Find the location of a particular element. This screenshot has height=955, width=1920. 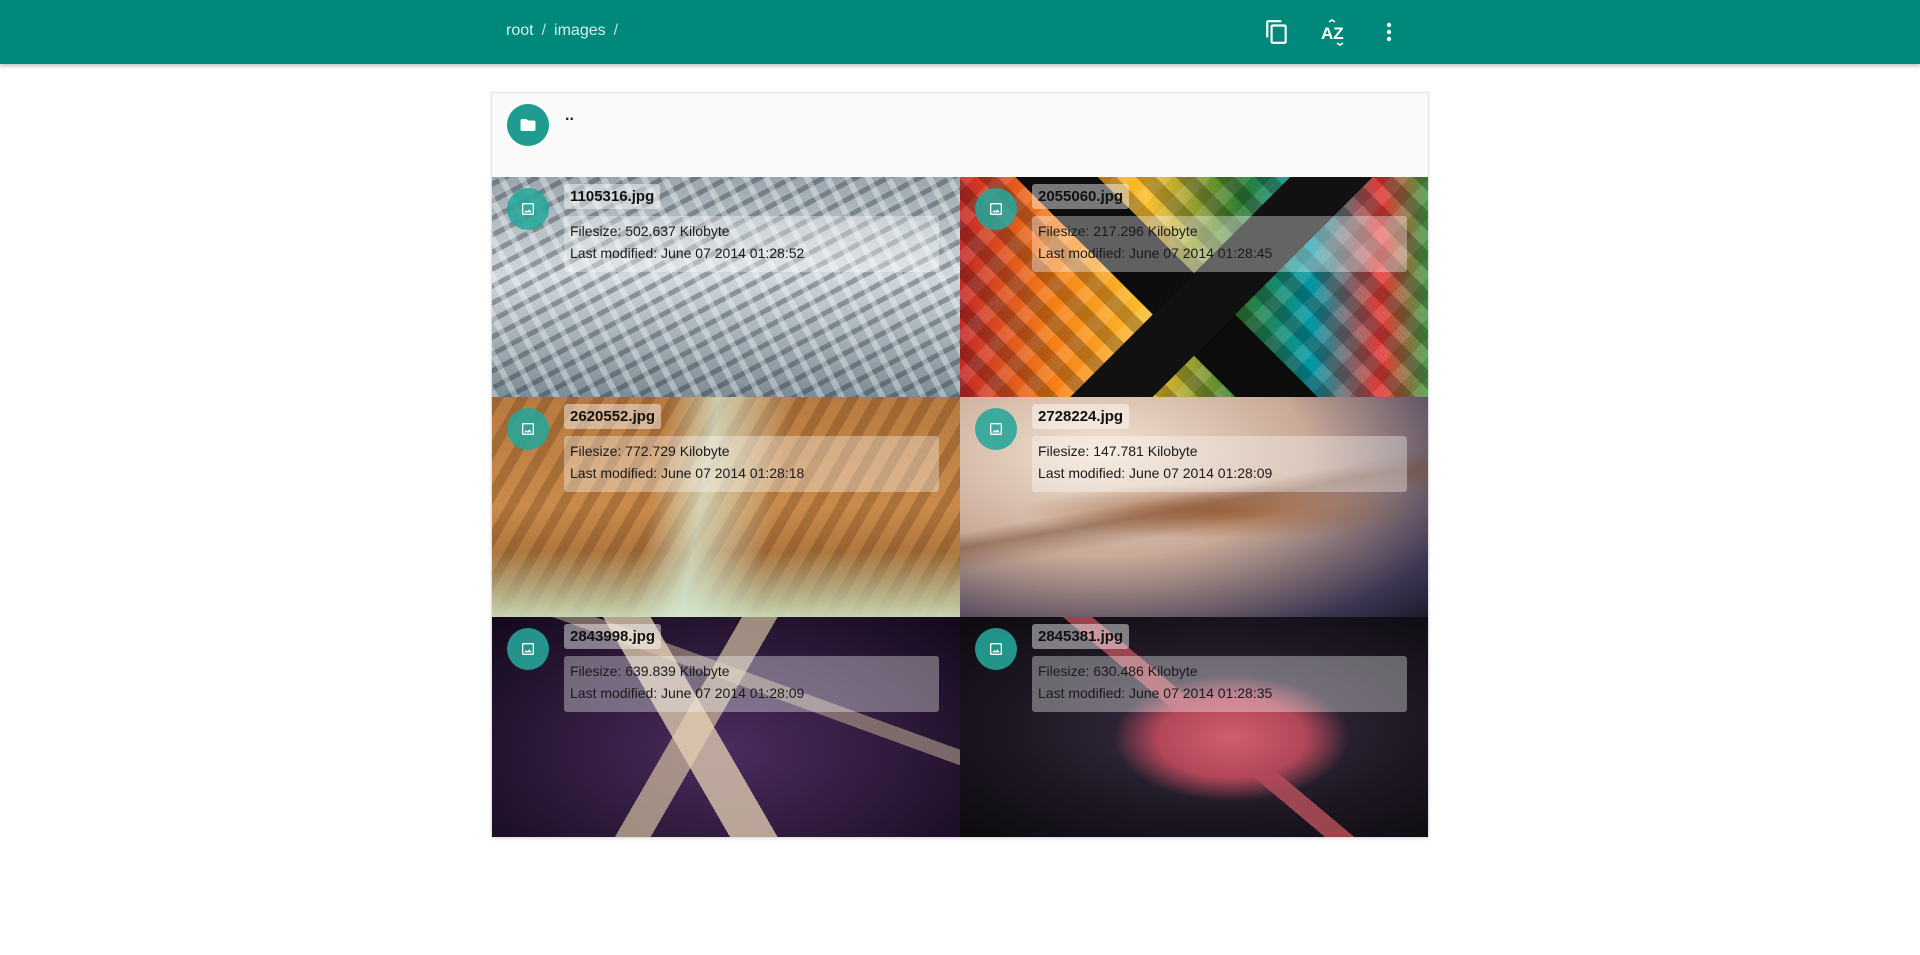

breadcrumb-images: images is located at coordinates (580, 31).